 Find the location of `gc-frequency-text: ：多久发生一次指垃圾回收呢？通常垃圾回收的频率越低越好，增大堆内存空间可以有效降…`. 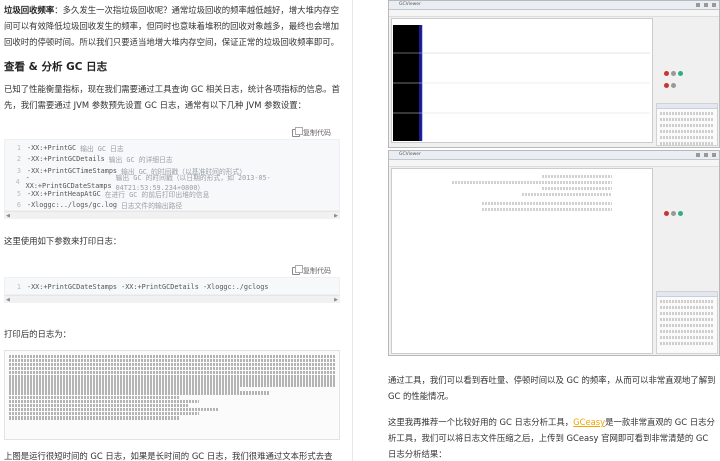

gc-frequency-text: ：多久发生一次指垃圾回收呢？通常垃圾回收的频率越低越好，增大堆内存空间可以有效降… is located at coordinates (171, 26).